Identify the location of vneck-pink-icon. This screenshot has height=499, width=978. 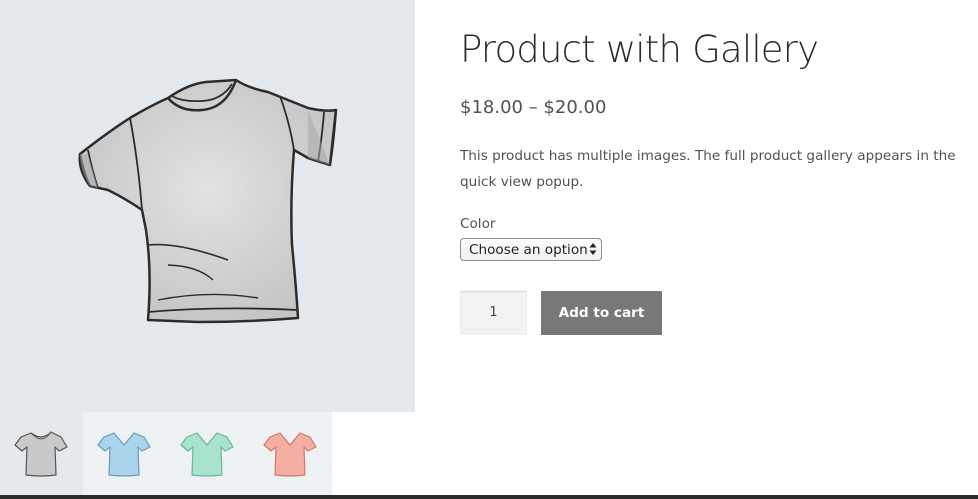
(290, 454).